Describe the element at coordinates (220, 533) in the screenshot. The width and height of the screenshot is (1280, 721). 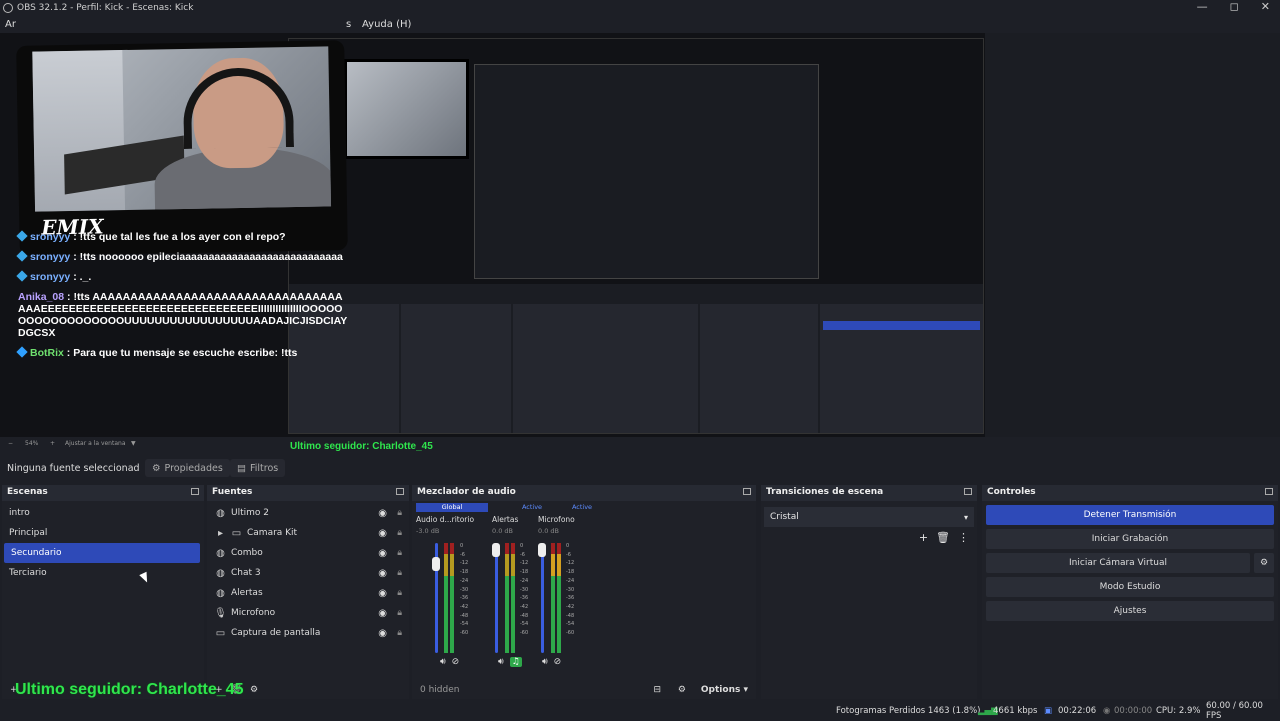
I see `expand-arrow-icon: ▸` at that location.